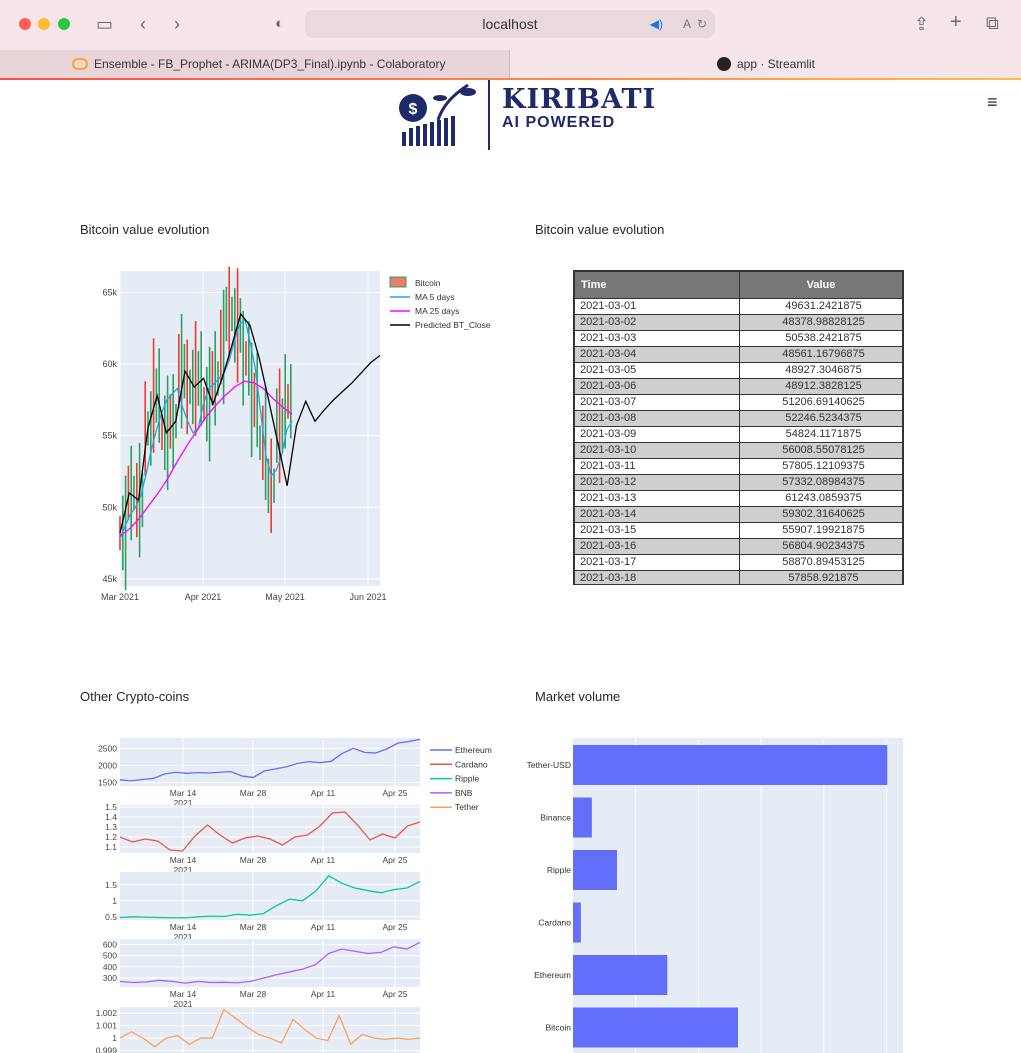 This screenshot has height=1053, width=1021. What do you see at coordinates (821, 546) in the screenshot?
I see `value-cell: 56804.90234375` at bounding box center [821, 546].